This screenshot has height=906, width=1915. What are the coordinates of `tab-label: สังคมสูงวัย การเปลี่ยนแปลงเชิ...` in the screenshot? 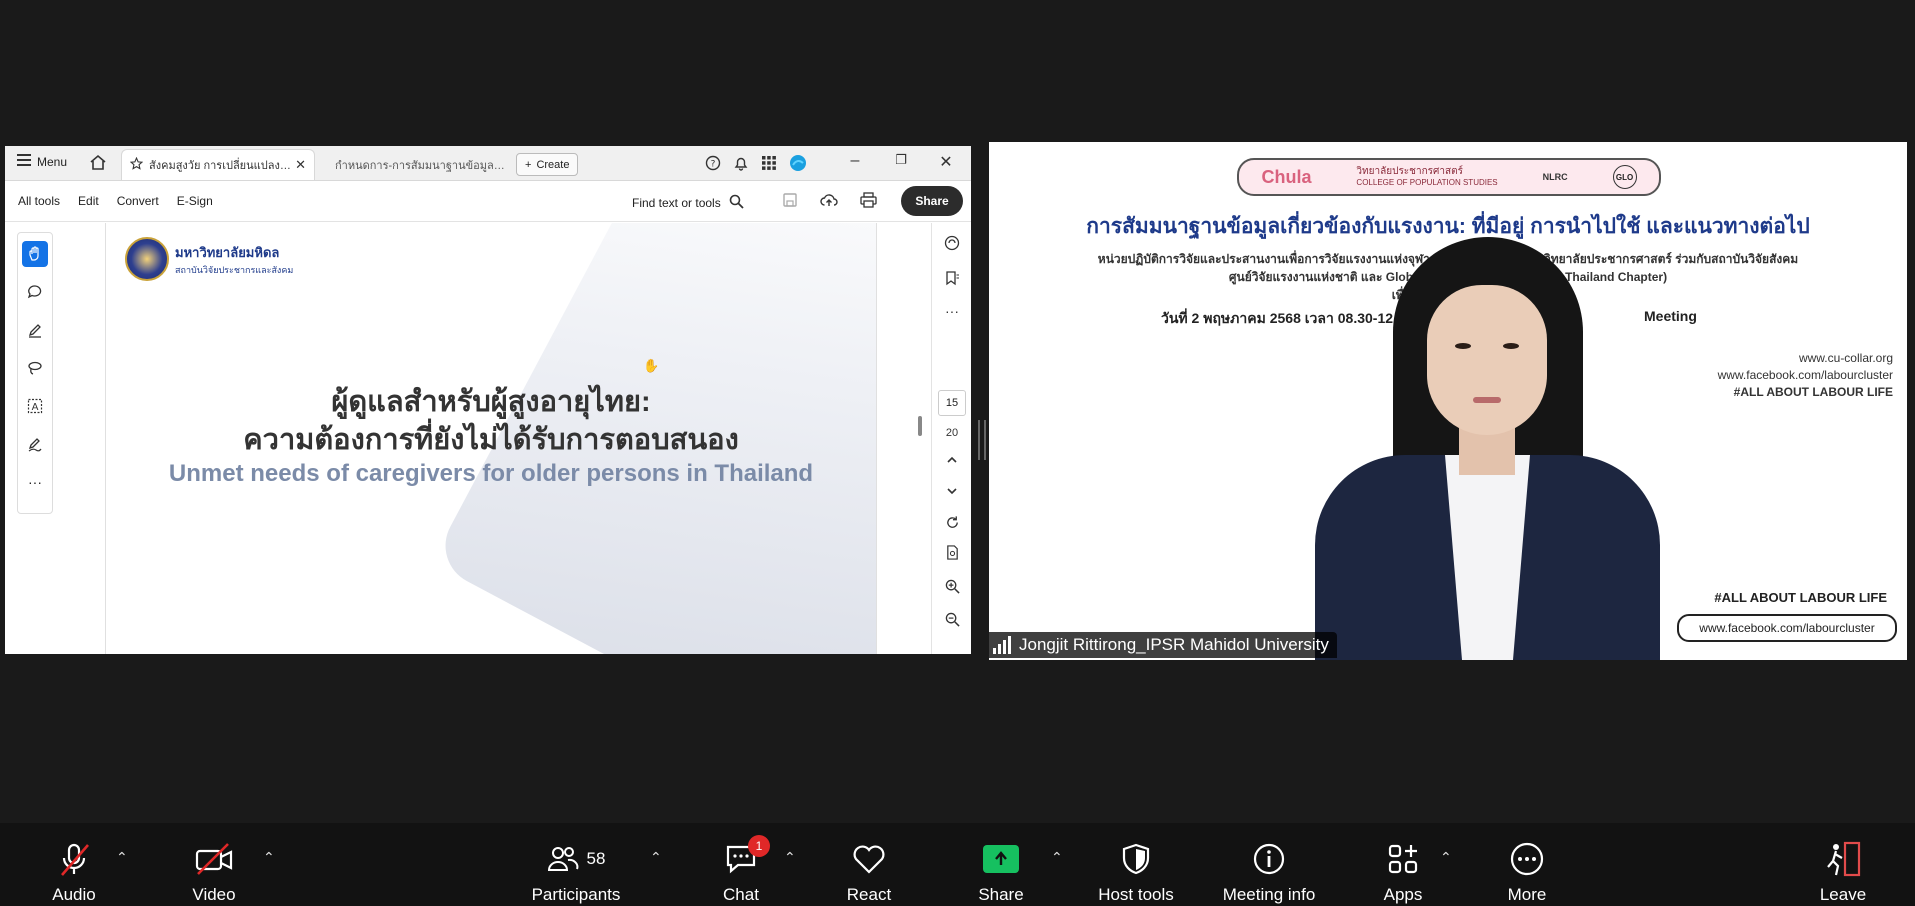 It's located at (220, 166).